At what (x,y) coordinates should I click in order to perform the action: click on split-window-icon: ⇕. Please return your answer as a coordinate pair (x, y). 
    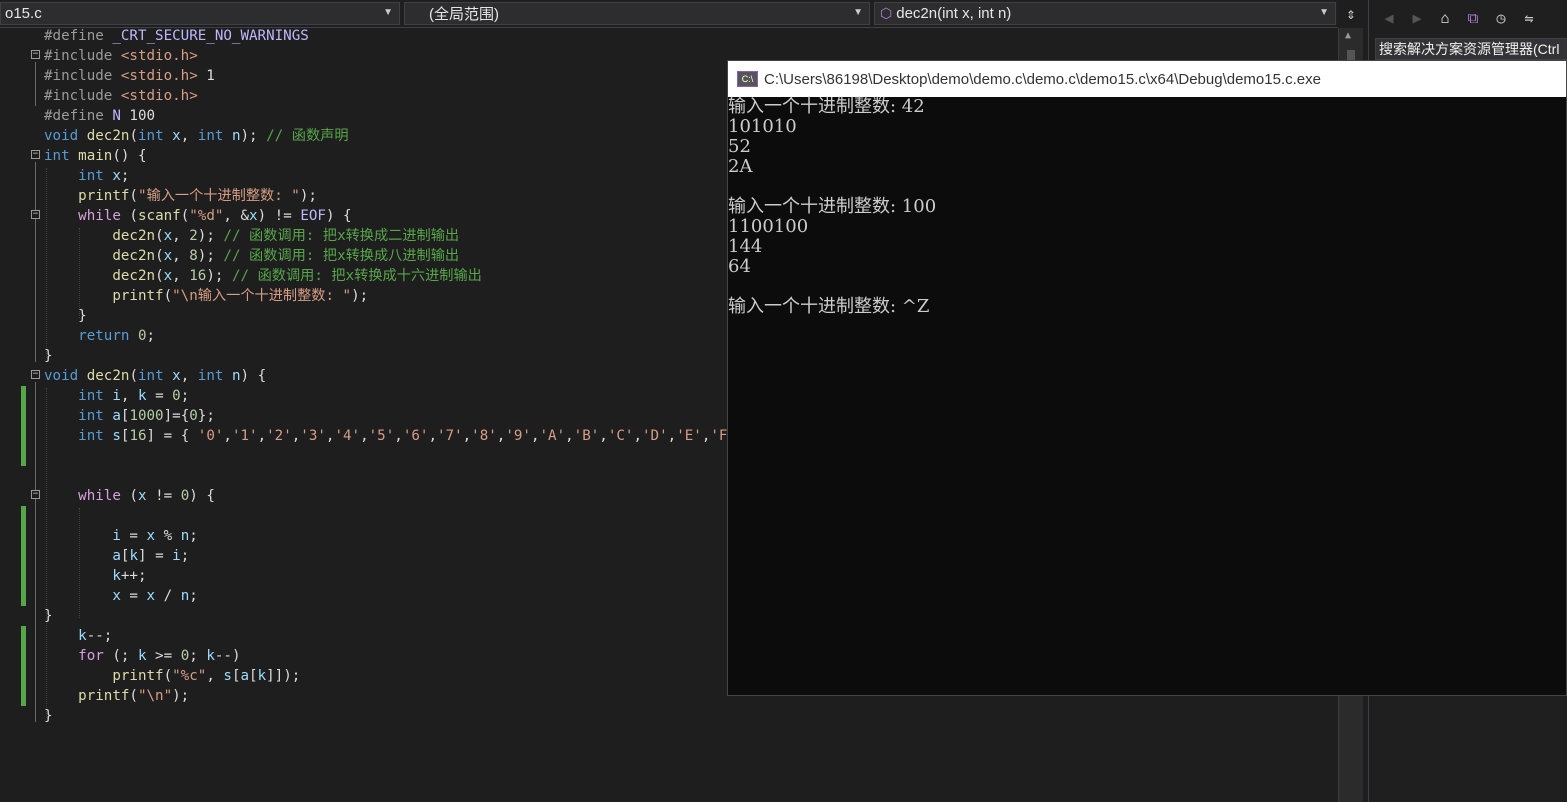
    Looking at the image, I should click on (1351, 14).